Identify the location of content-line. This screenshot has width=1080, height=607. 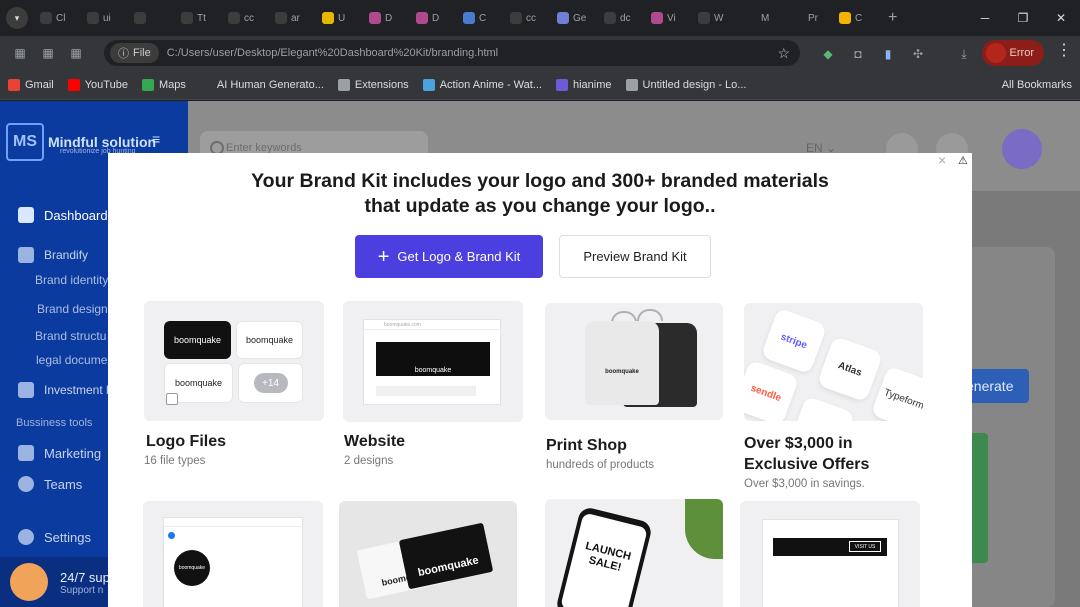
(426, 391).